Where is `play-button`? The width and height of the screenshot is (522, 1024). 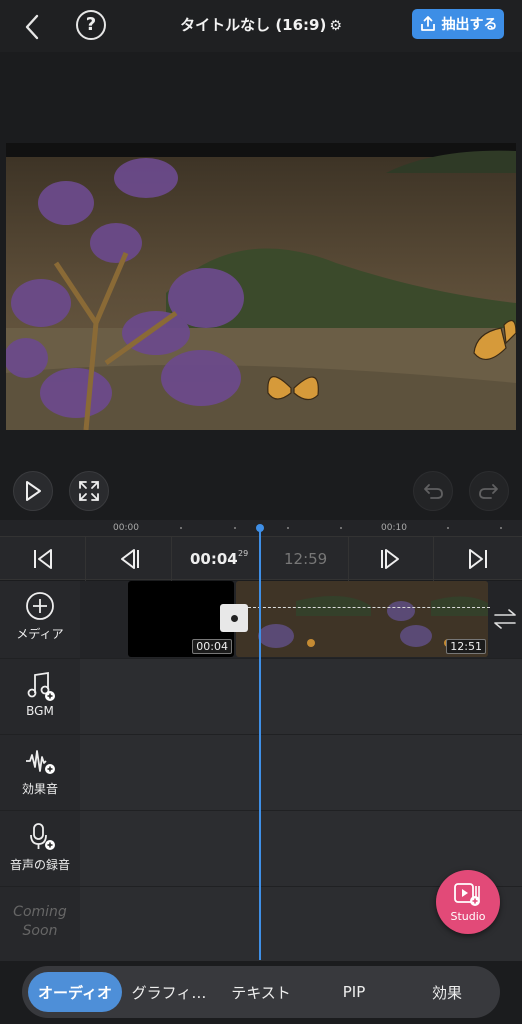 play-button is located at coordinates (33, 491).